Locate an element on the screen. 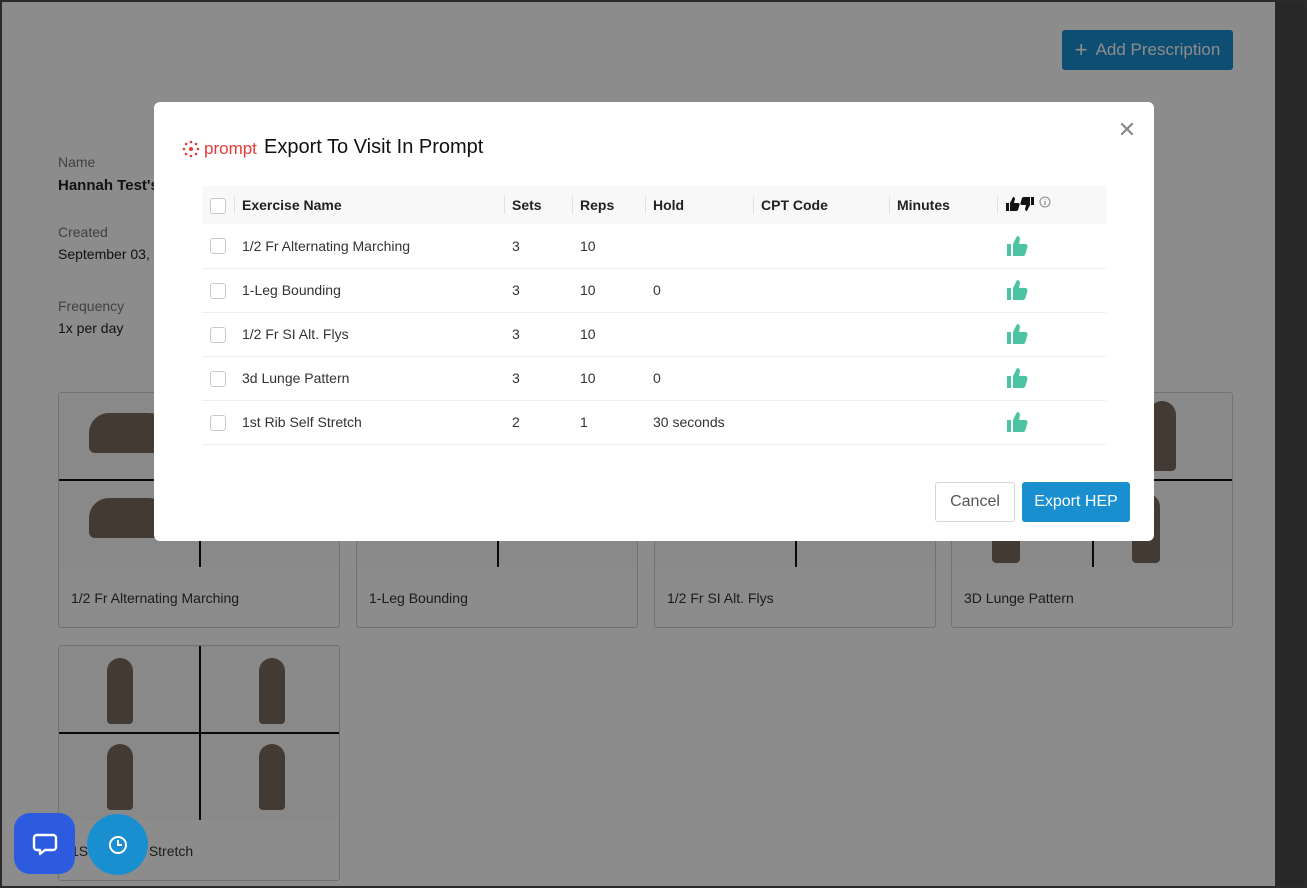 This screenshot has height=888, width=1307. table-row: 3d Lunge Pattern 3 10 0 is located at coordinates (654, 378).